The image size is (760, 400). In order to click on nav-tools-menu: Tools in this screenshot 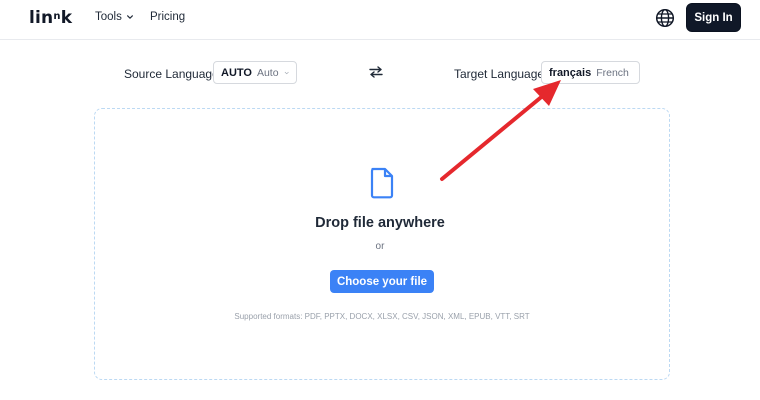, I will do `click(114, 17)`.